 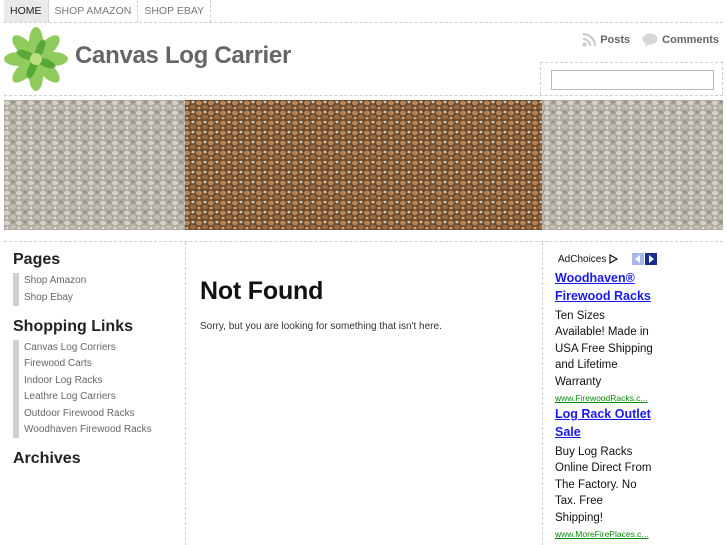 What do you see at coordinates (98, 380) in the screenshot?
I see `sidebar-item-indoor-log-racks: Indoor Log Racks` at bounding box center [98, 380].